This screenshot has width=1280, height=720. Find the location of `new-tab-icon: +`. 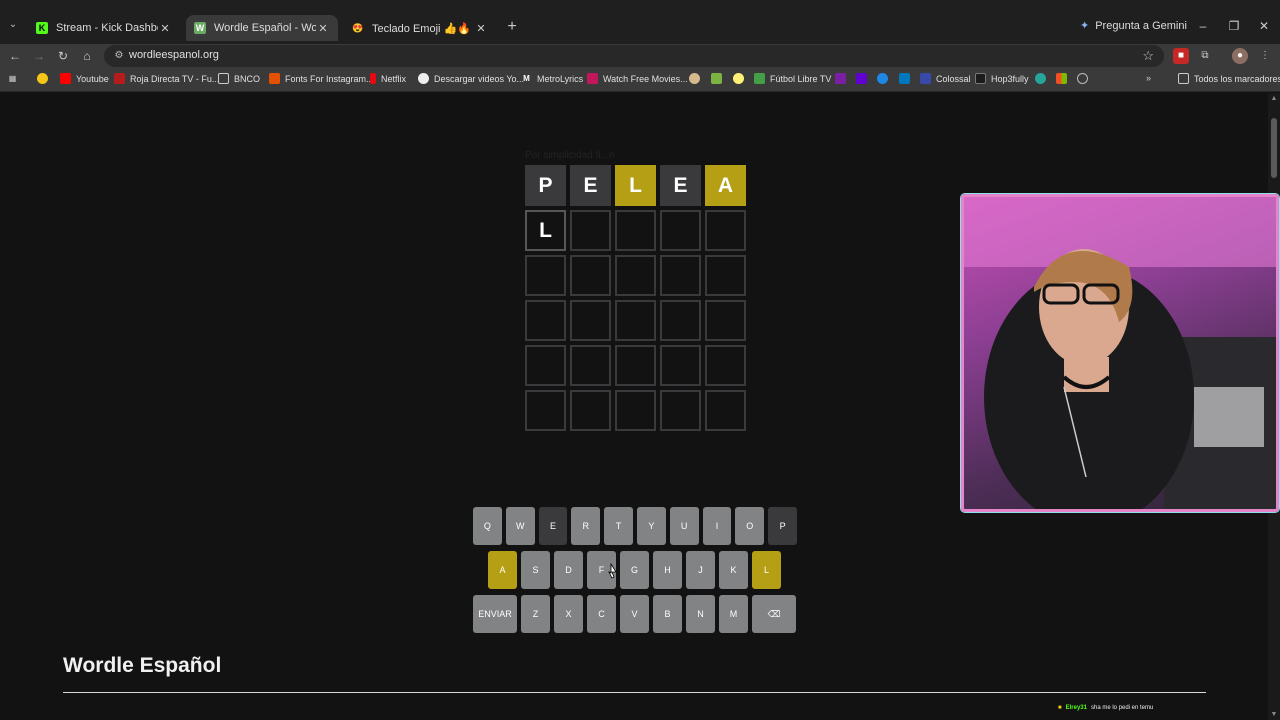

new-tab-icon: + is located at coordinates (512, 27).